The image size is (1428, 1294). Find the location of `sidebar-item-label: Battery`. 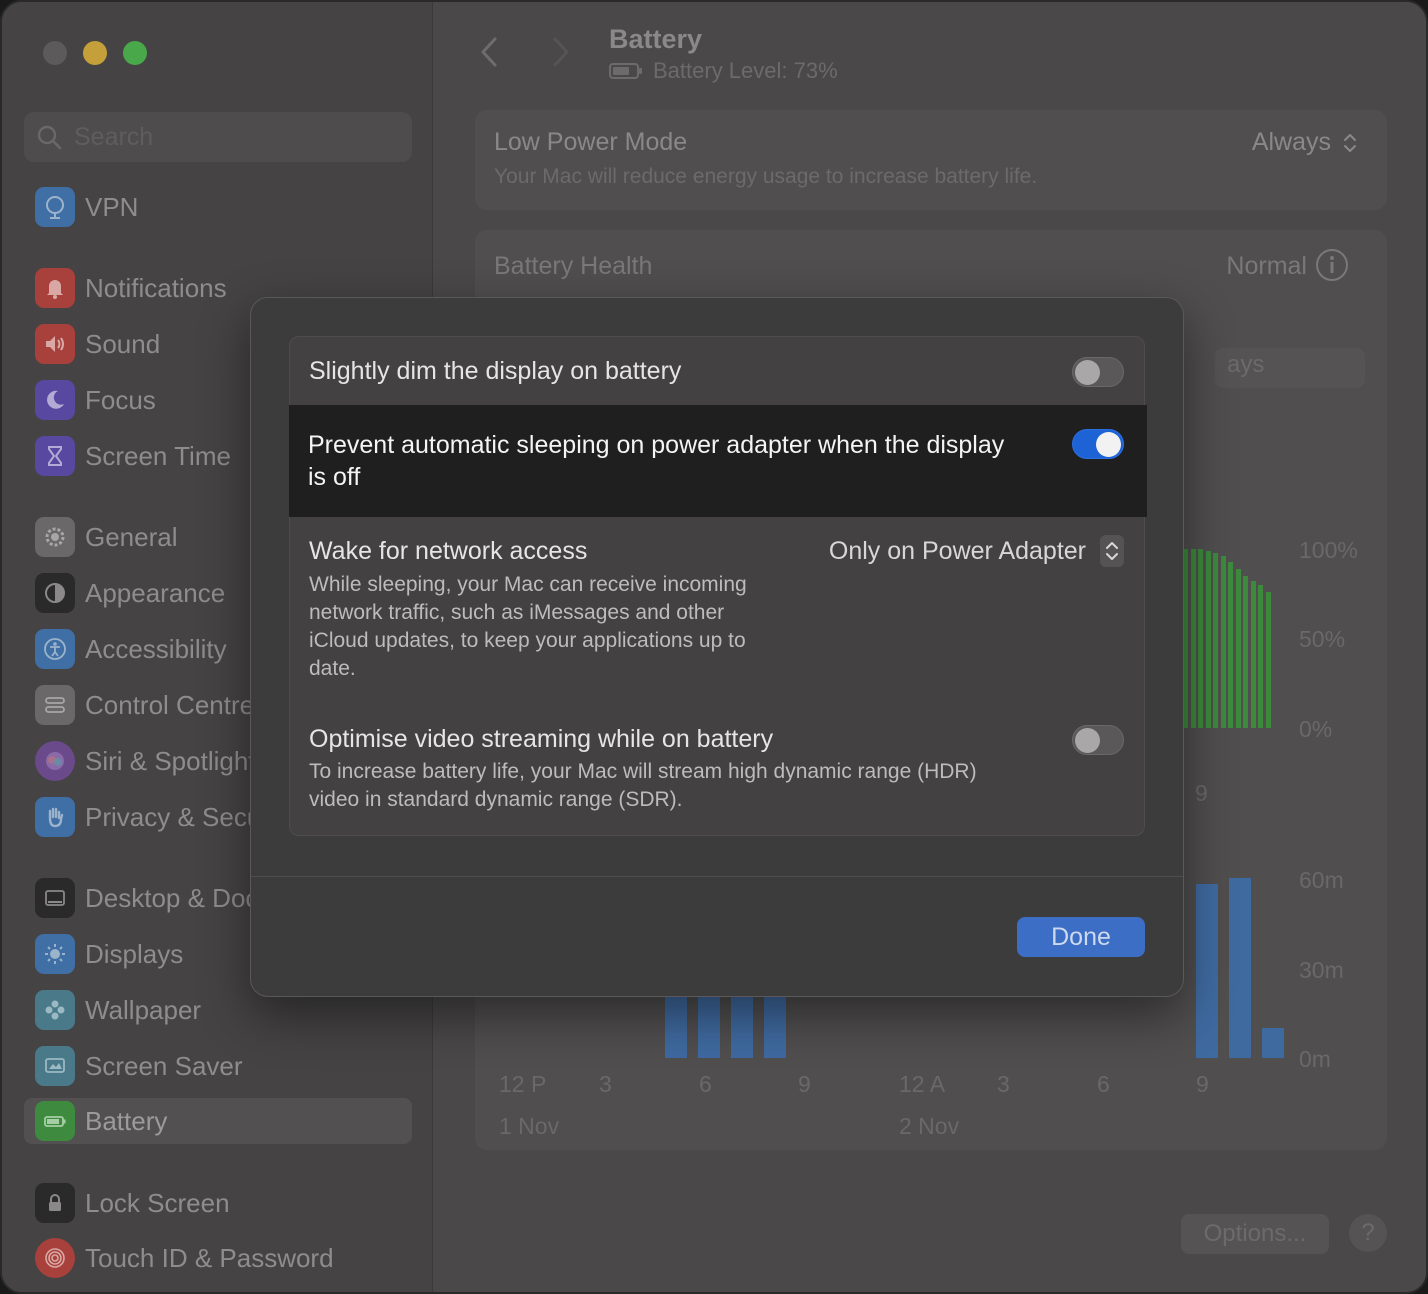

sidebar-item-label: Battery is located at coordinates (126, 1120).